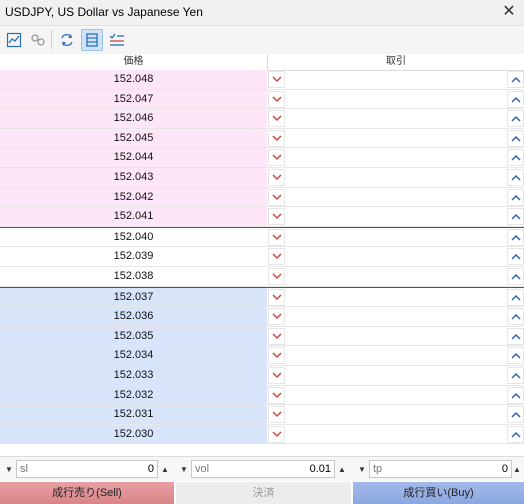  I want to click on price-cell: 152.031, so click(133, 414).